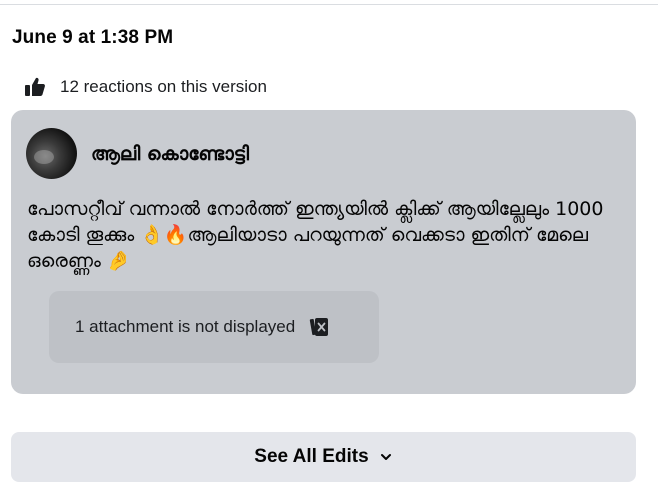 This screenshot has width=658, height=491. I want to click on reactions-count-text: 12 reactions on this version, so click(163, 86).